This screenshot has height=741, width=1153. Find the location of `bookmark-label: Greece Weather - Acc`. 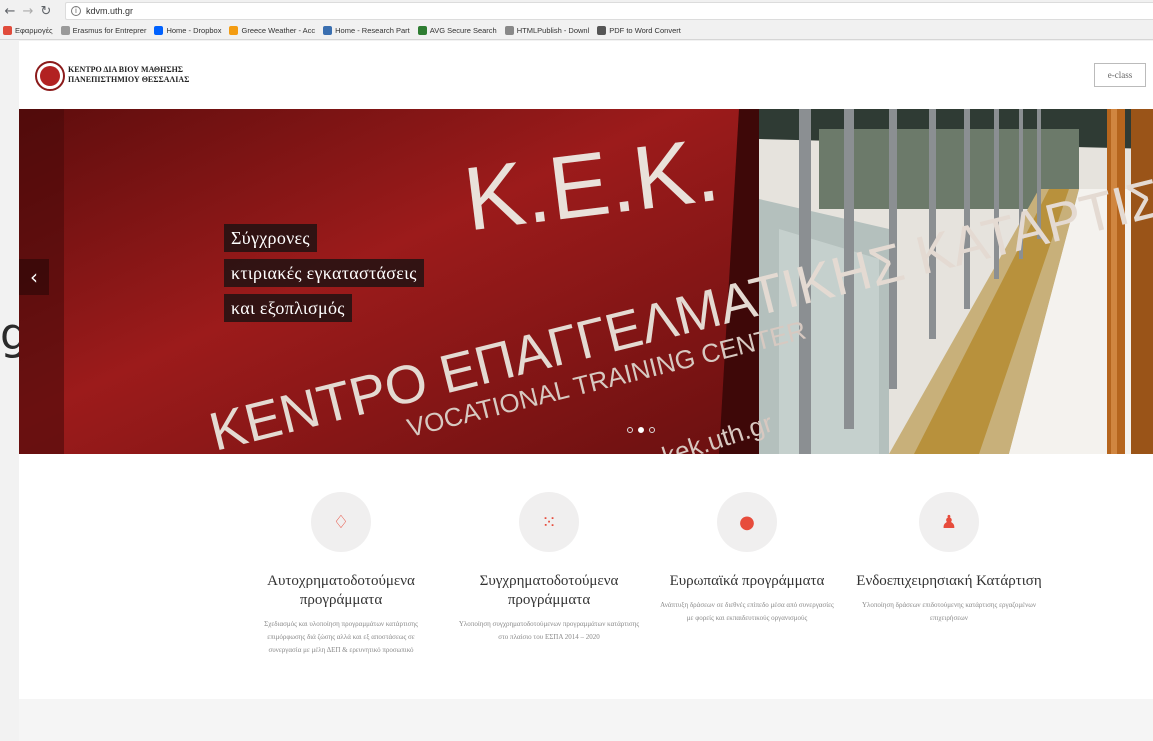

bookmark-label: Greece Weather - Acc is located at coordinates (278, 30).